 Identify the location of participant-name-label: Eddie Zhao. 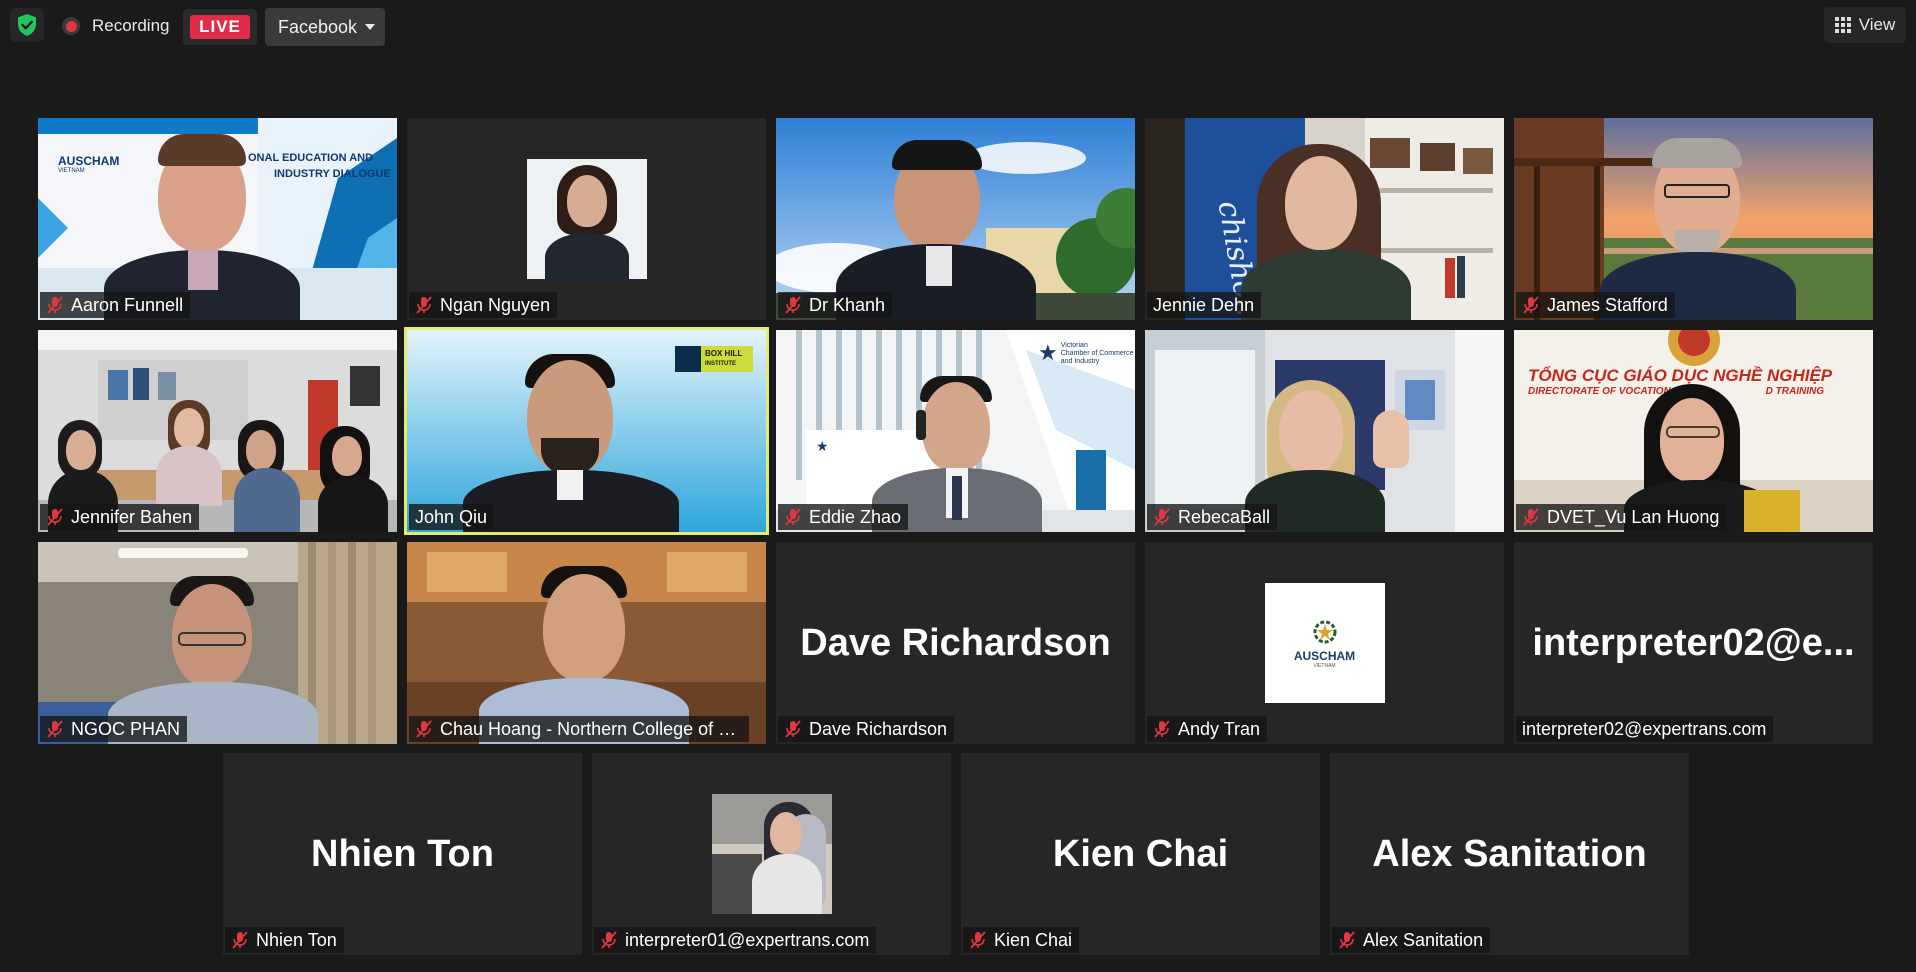
(843, 517).